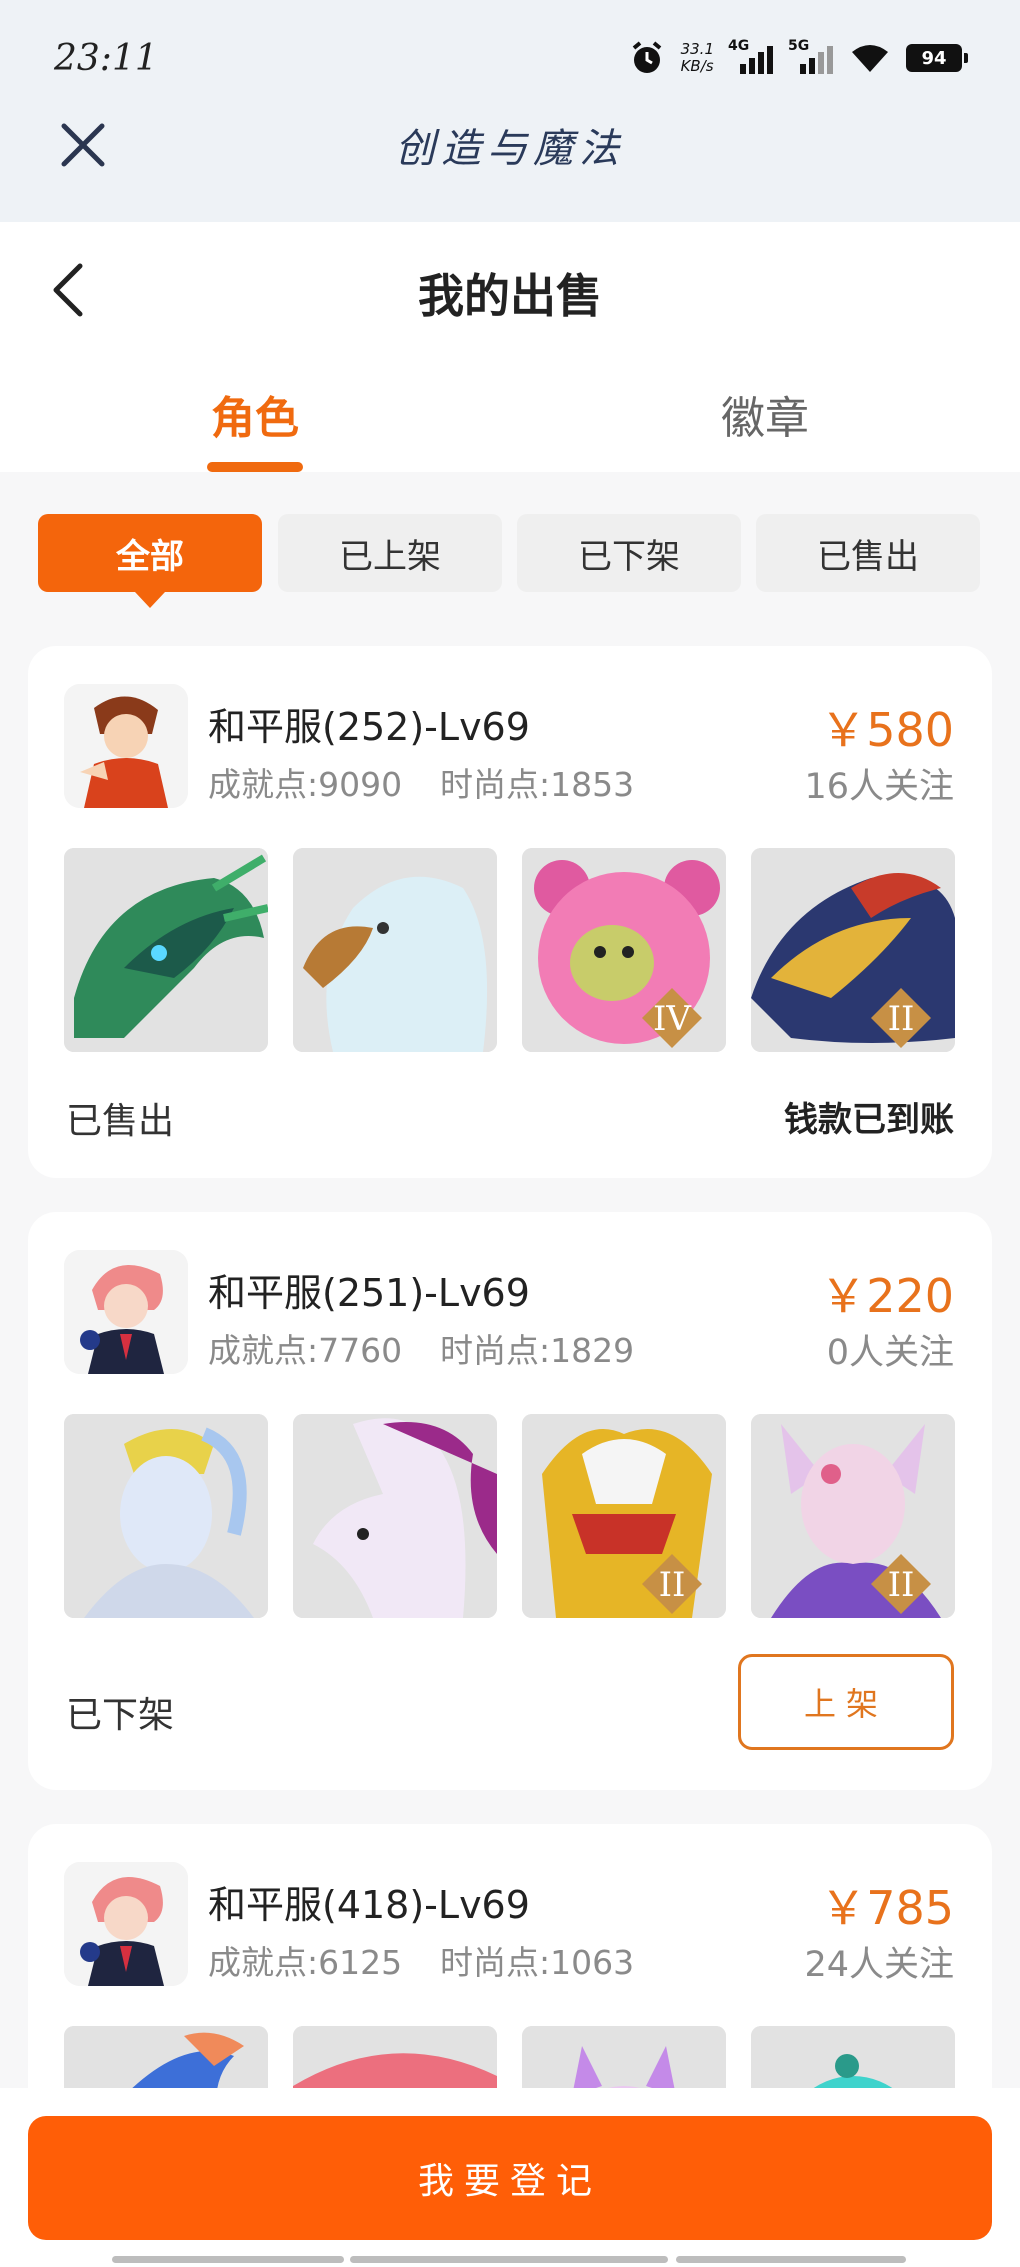 Image resolution: width=1020 pixels, height=2267 pixels. What do you see at coordinates (646, 57) in the screenshot?
I see `alarm-icon` at bounding box center [646, 57].